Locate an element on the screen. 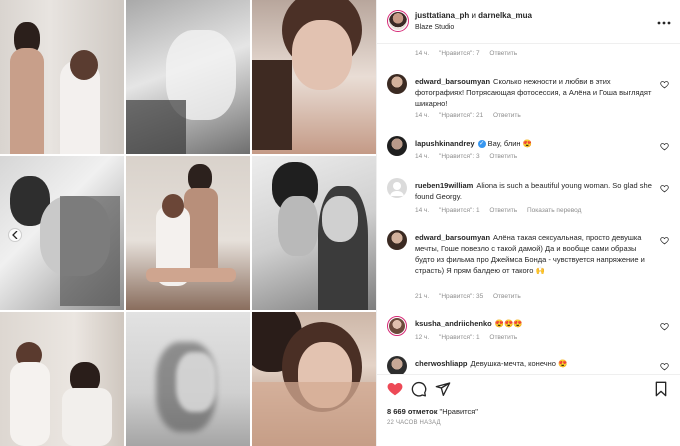  comment-meta: 14 ч. "Нравится": 7 Ответить is located at coordinates (470, 53).